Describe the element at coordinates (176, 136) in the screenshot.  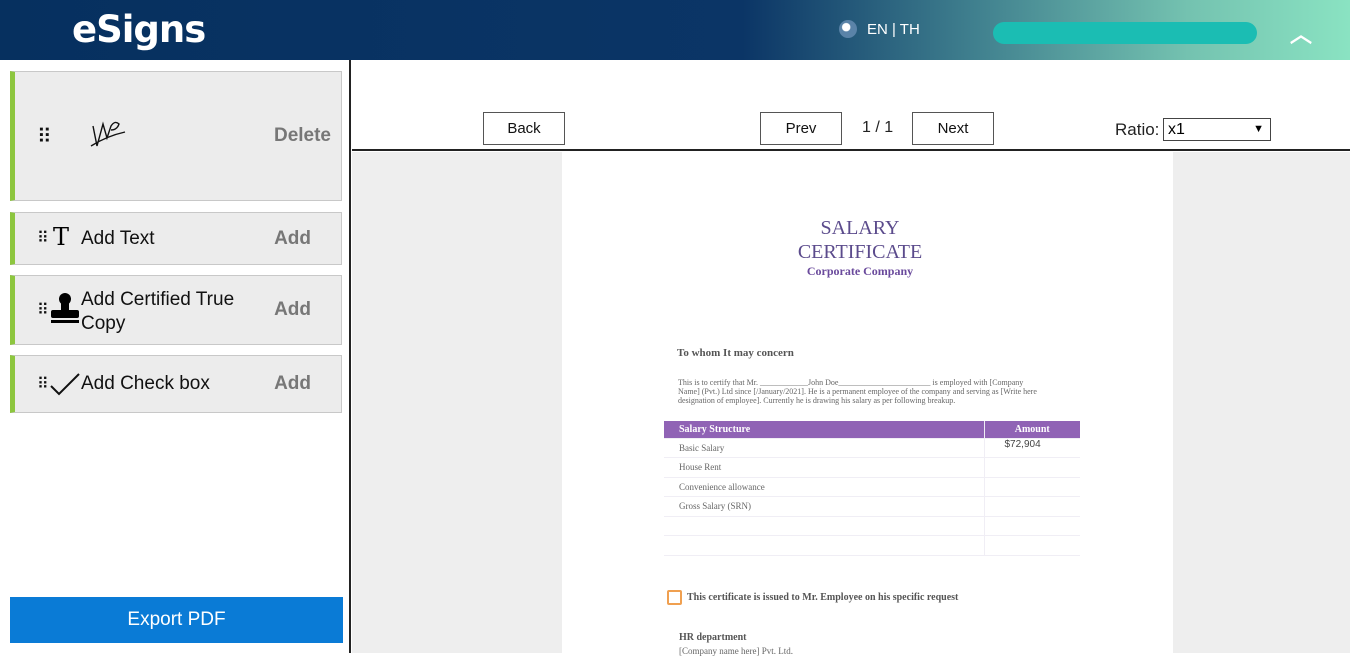
I see `signature-item: ⠿ Delete` at that location.